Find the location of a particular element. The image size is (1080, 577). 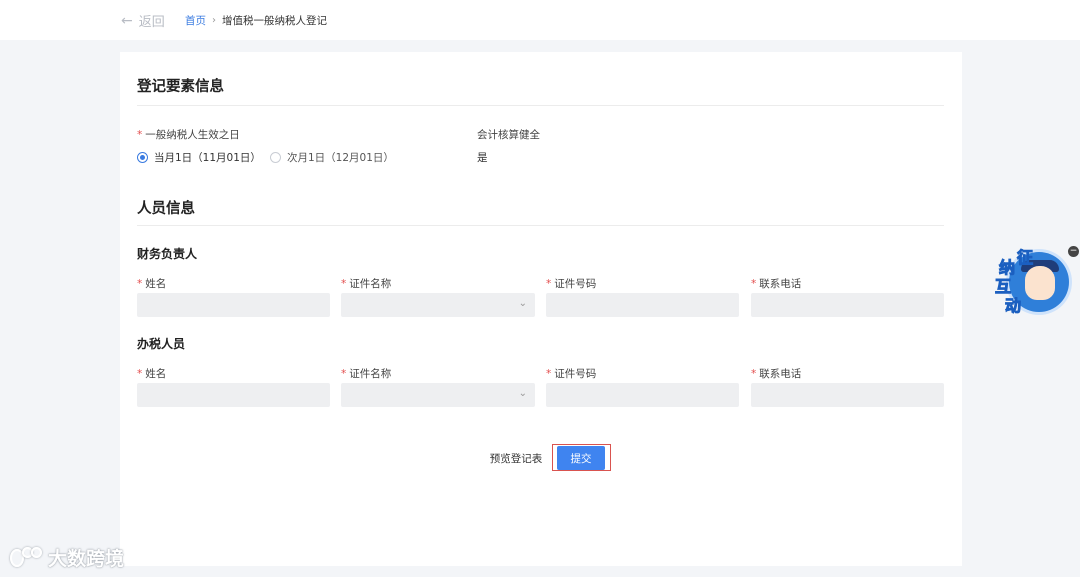

finance-head-title: 财务负责人 is located at coordinates (167, 254).